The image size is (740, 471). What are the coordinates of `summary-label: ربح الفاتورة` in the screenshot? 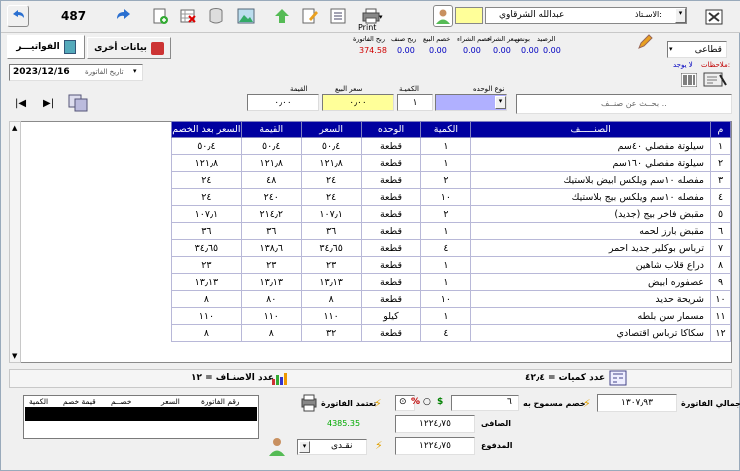 It's located at (369, 39).